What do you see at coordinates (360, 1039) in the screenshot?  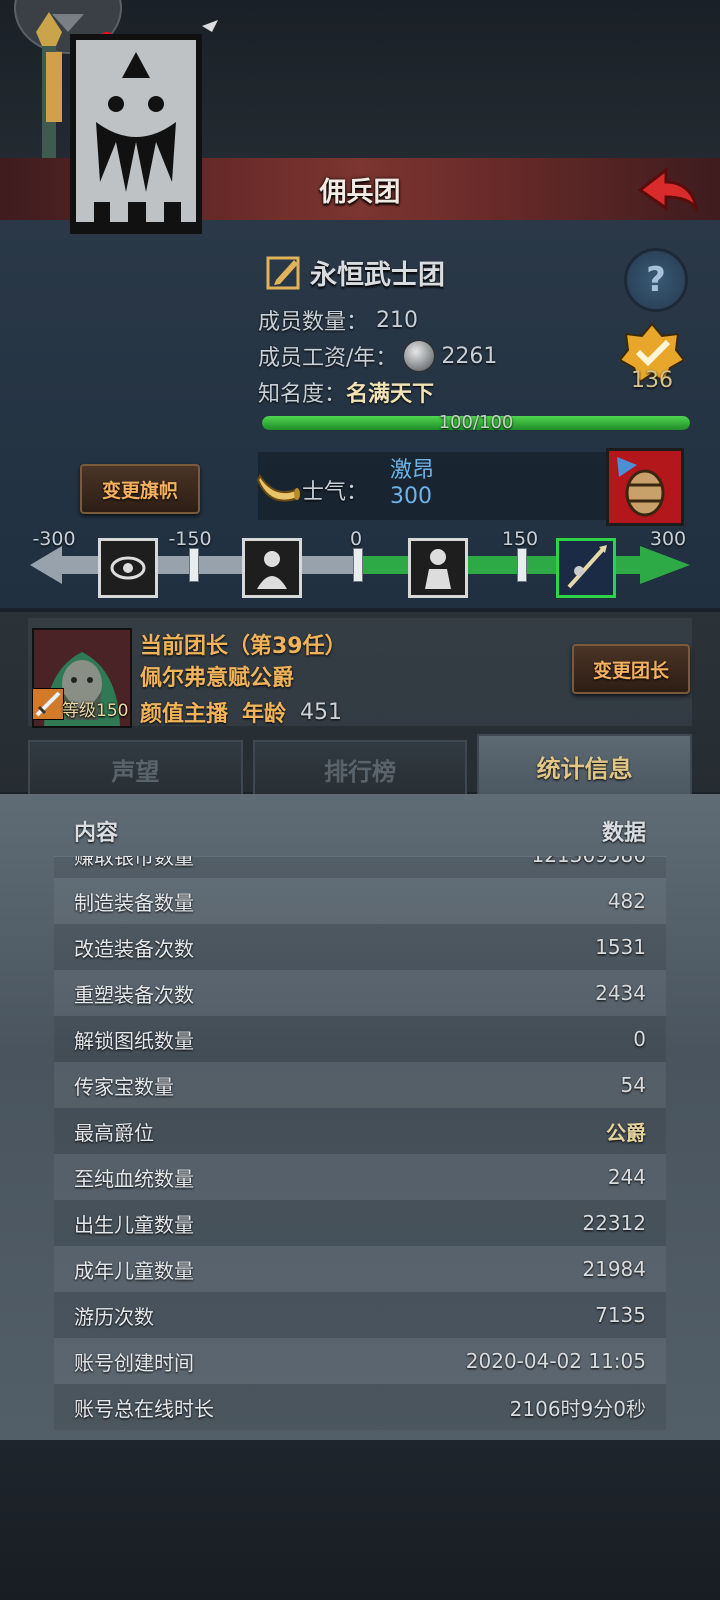 I see `stat-row: 解锁图纸数量 0` at bounding box center [360, 1039].